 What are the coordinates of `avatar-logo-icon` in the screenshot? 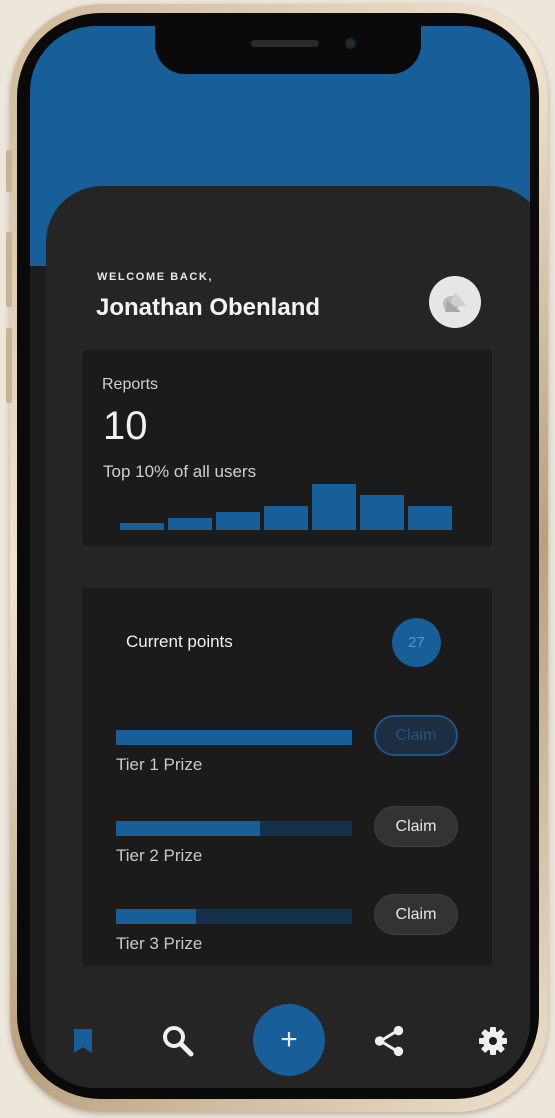 It's located at (455, 302).